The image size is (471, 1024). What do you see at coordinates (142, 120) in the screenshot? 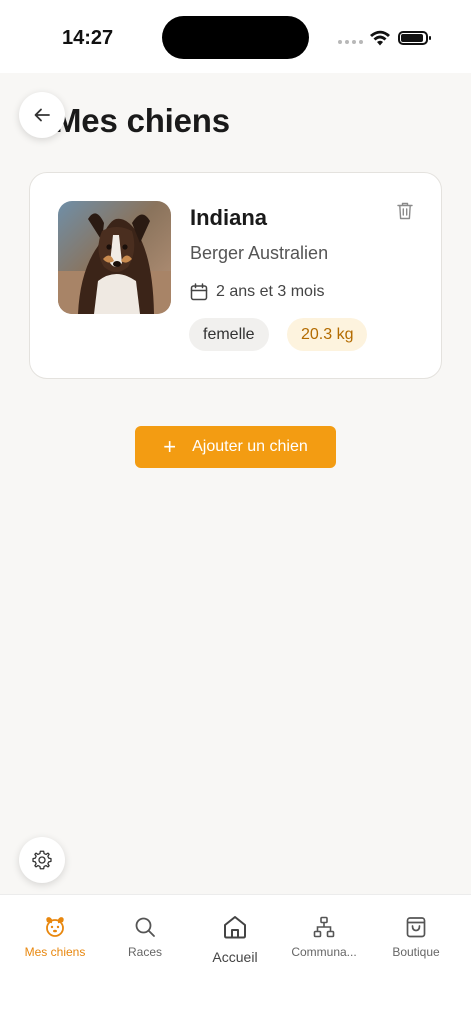
I see `page-title: Mes chiens` at bounding box center [142, 120].